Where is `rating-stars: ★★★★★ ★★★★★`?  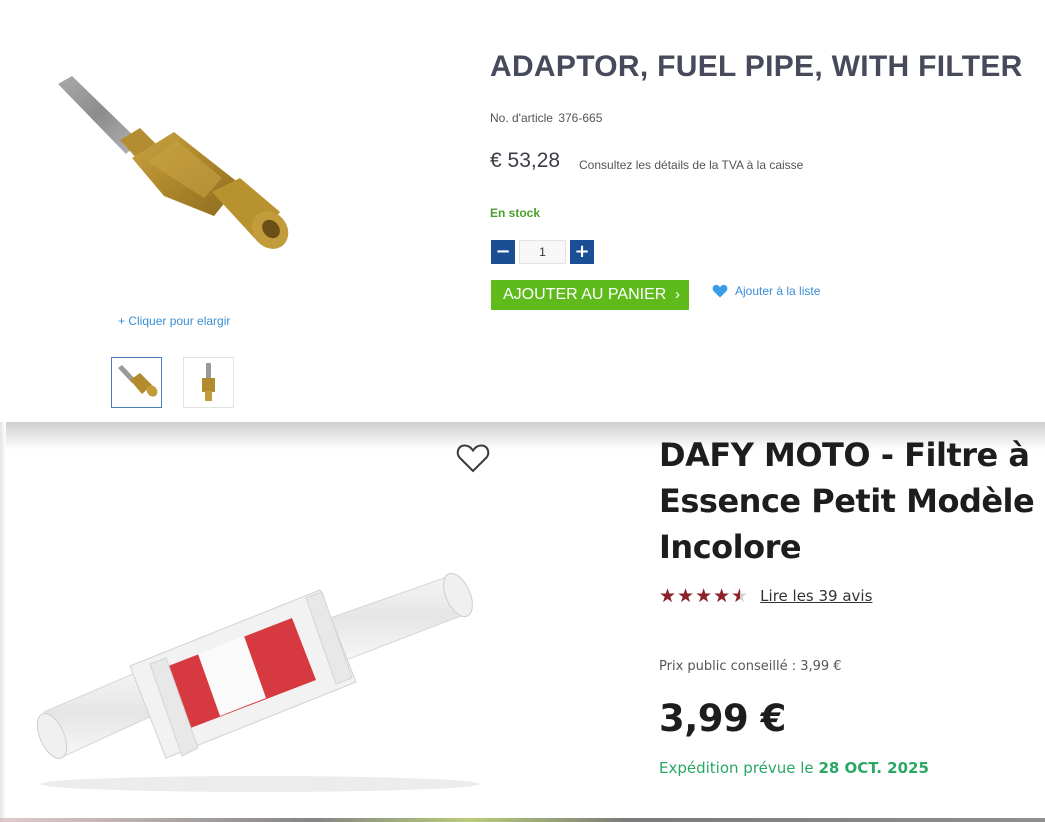
rating-stars: ★★★★★ ★★★★★ is located at coordinates (704, 596).